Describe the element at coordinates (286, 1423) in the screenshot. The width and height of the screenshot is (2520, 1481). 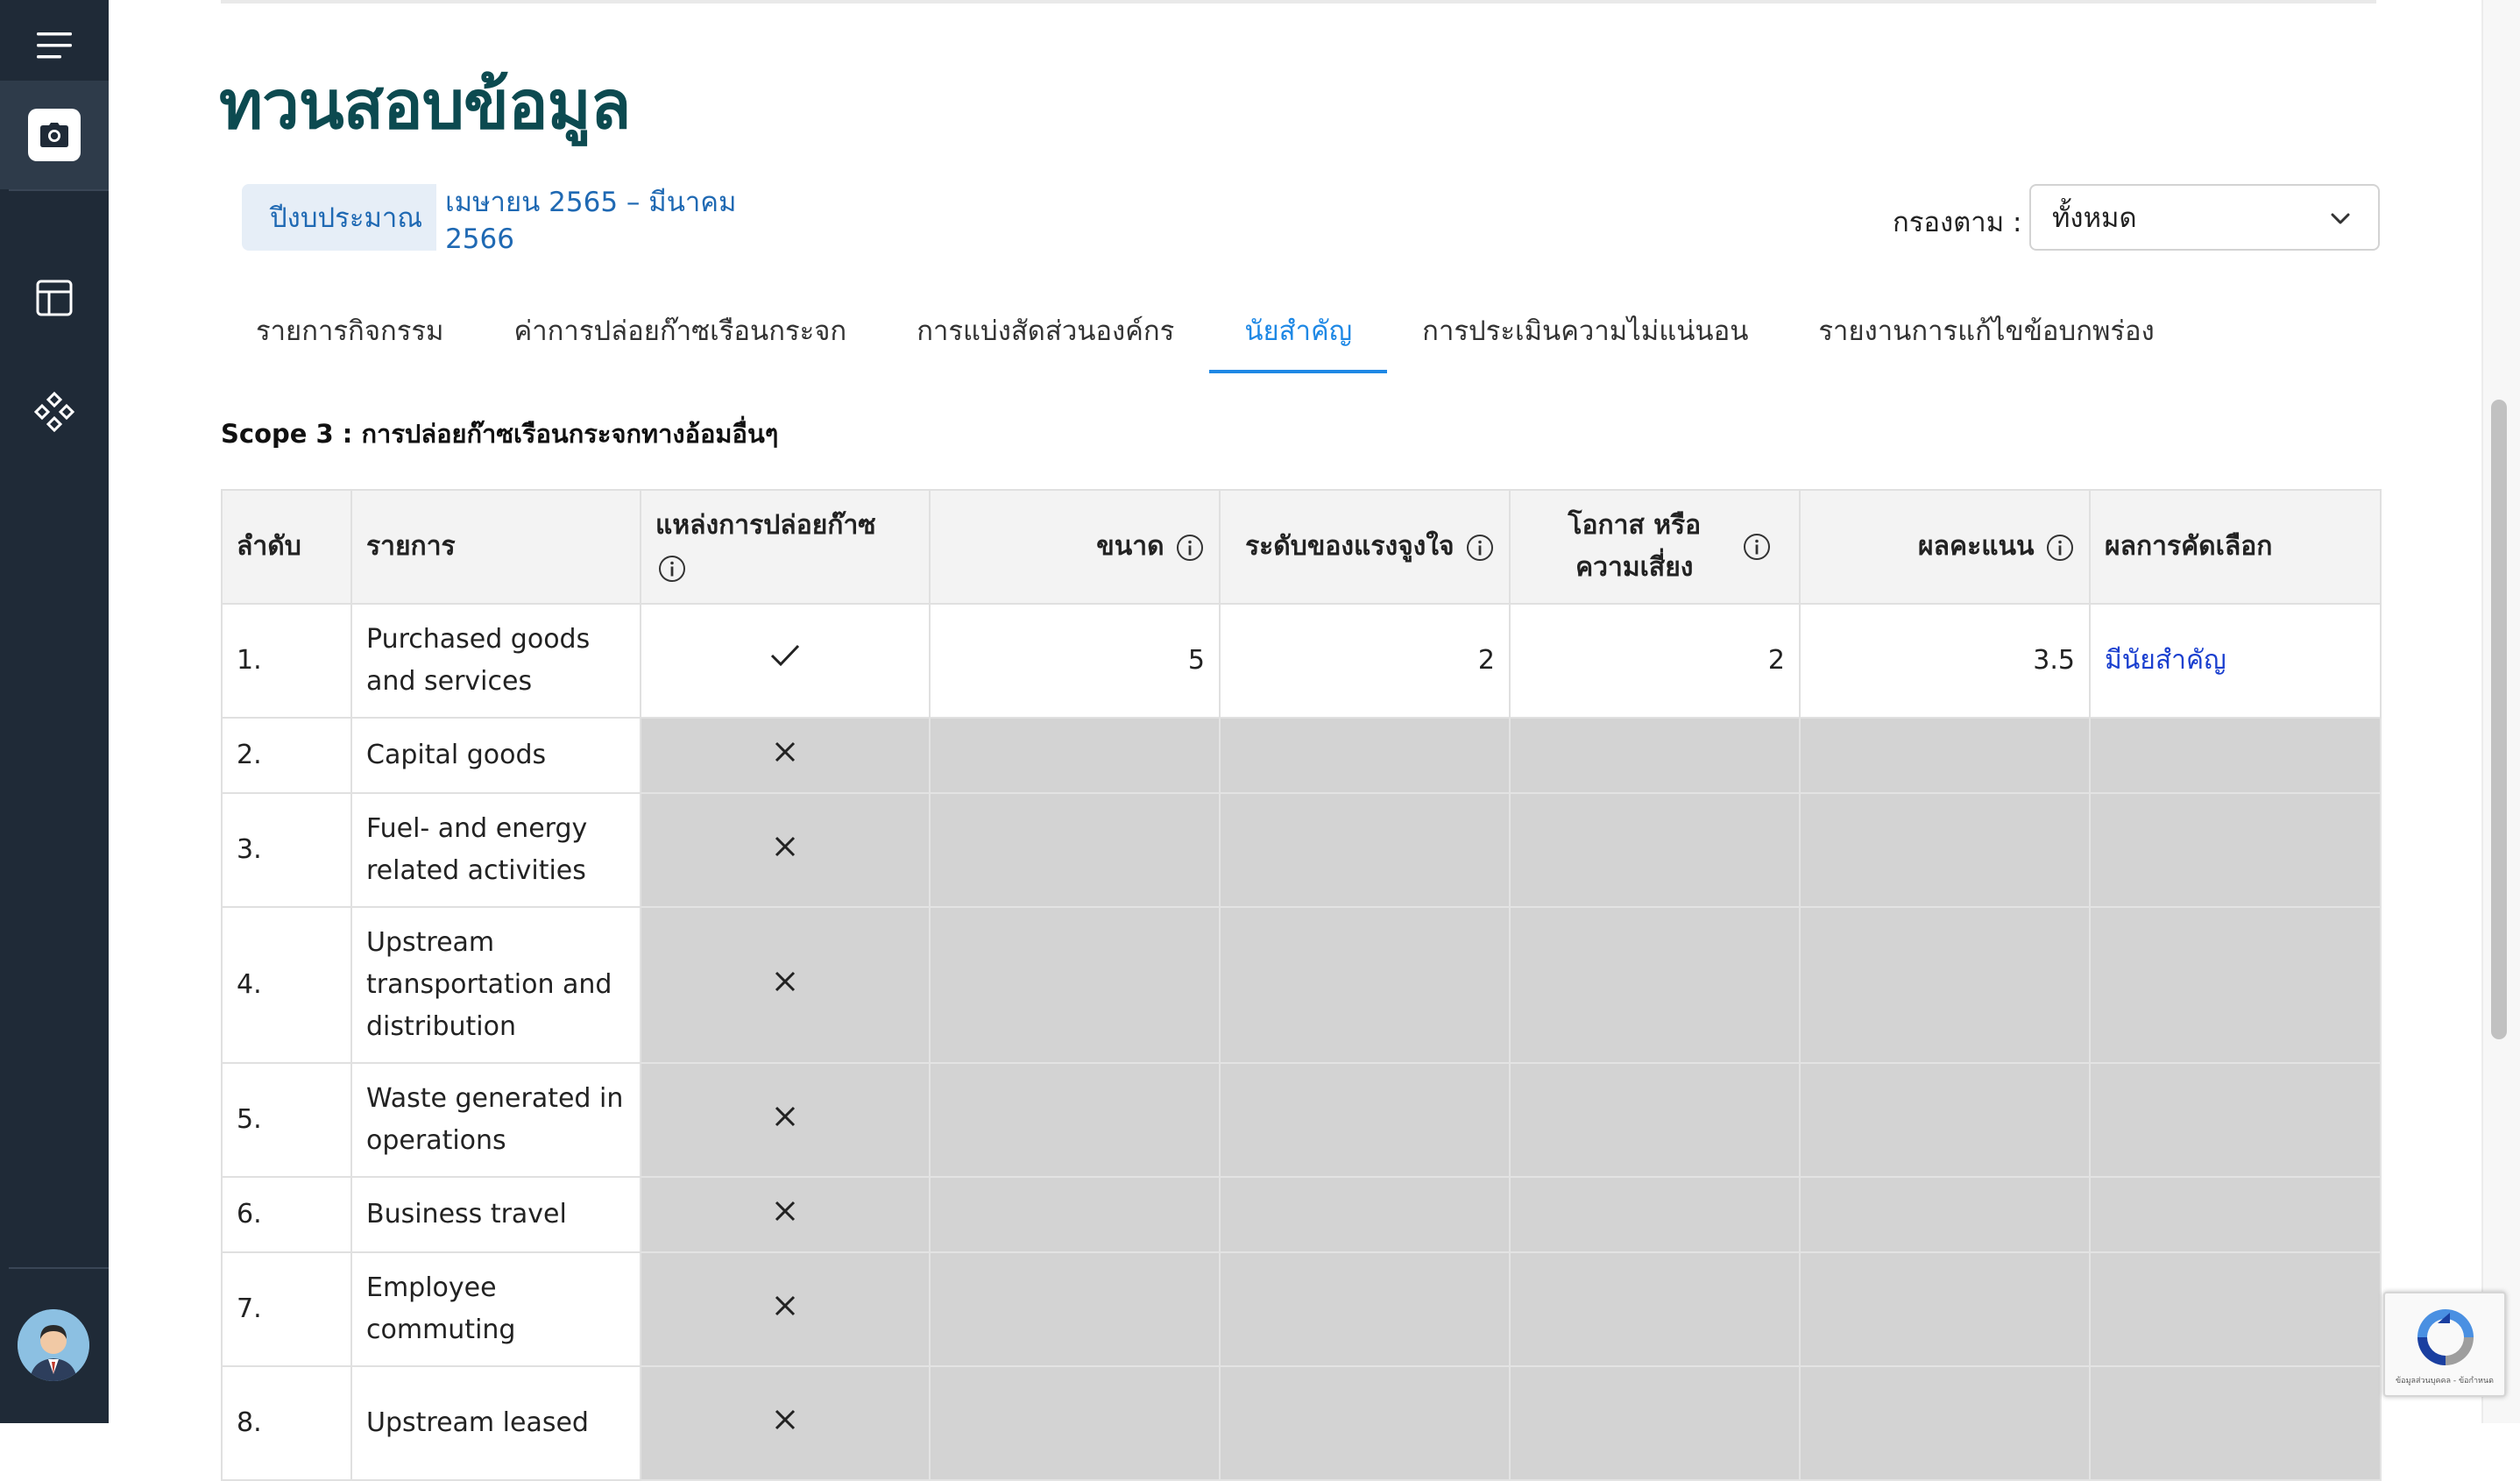
I see `cell-no: 8.` at that location.